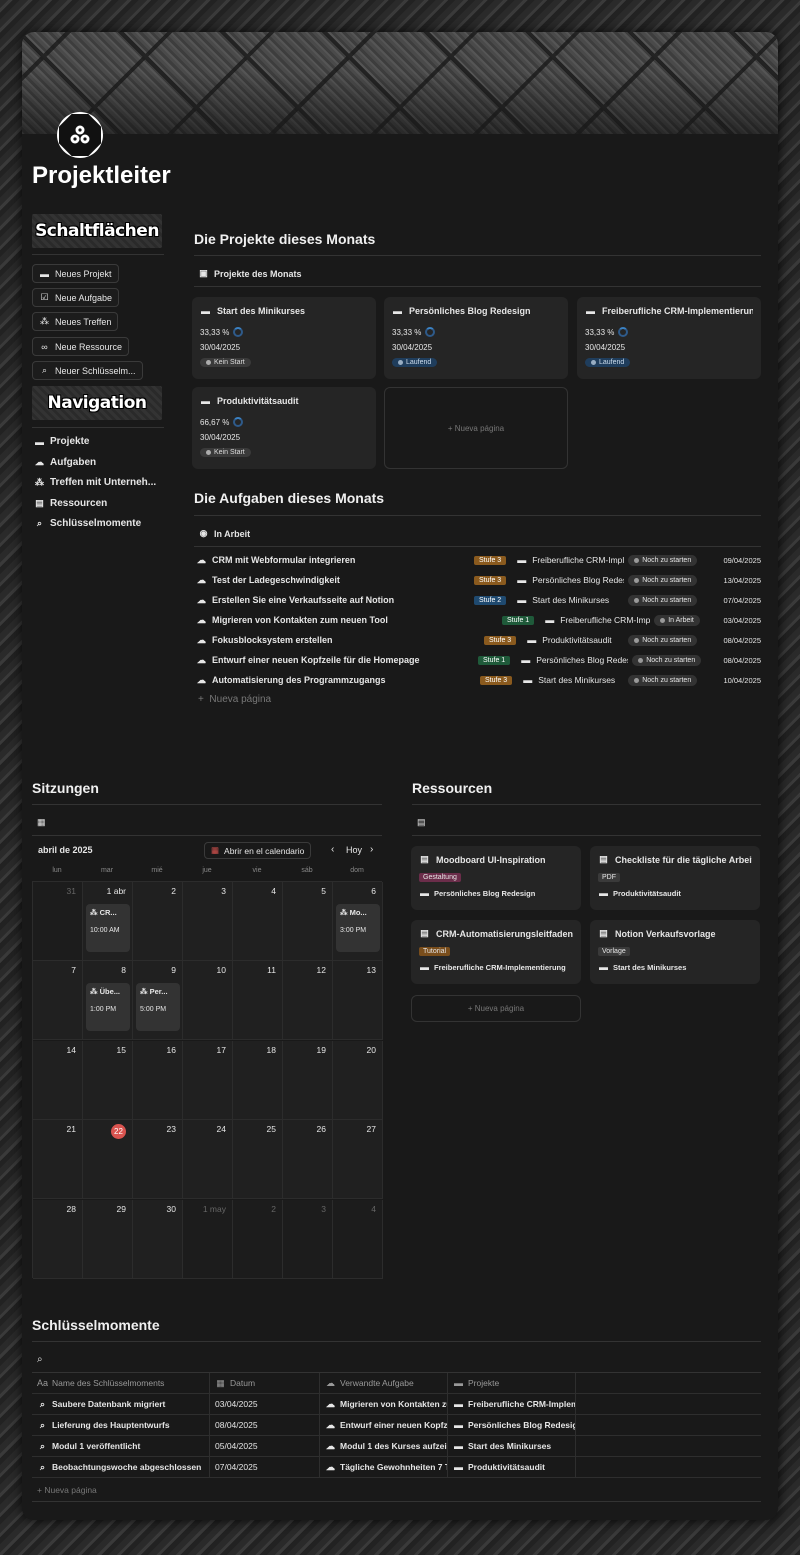 The image size is (800, 1555). I want to click on nav-projects: ▬ Projekte, so click(99, 441).